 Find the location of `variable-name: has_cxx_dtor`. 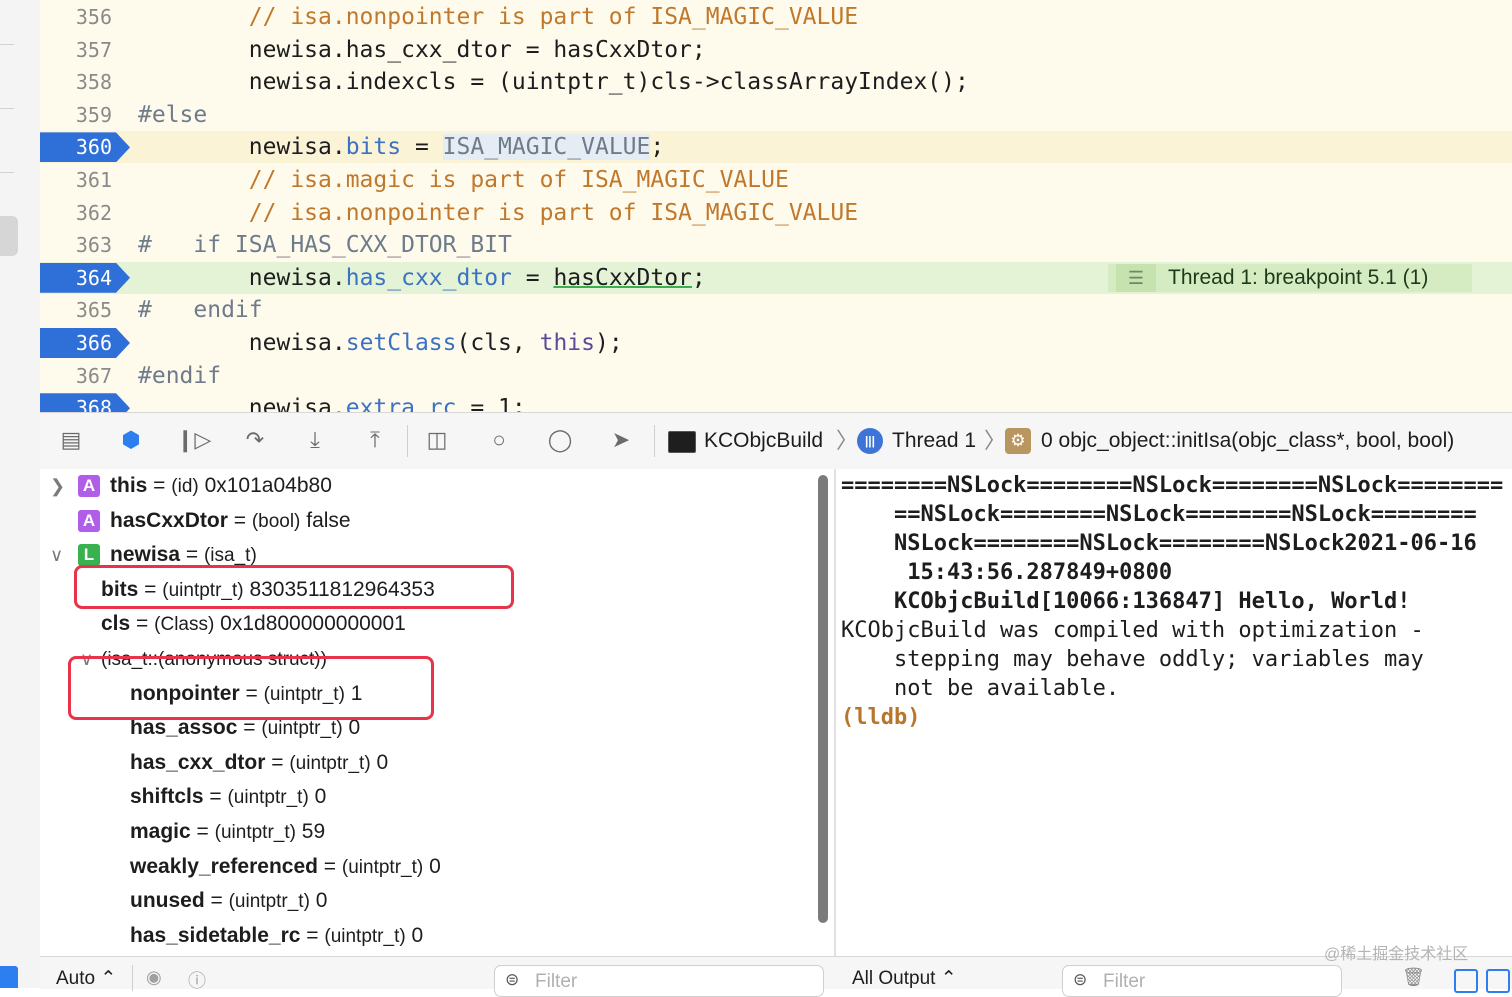

variable-name: has_cxx_dtor is located at coordinates (198, 762).